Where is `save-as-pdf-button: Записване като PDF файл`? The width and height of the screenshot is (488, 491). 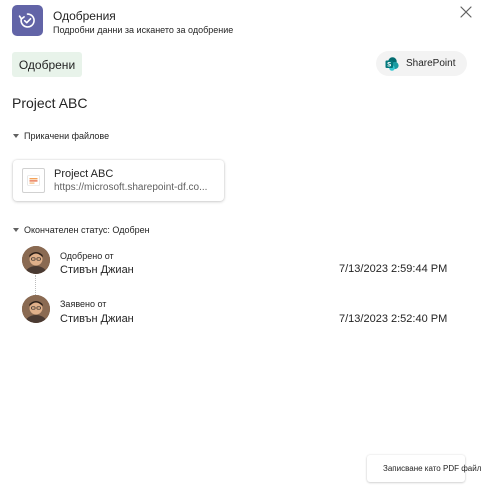 save-as-pdf-button: Записване като PDF файл is located at coordinates (424, 468).